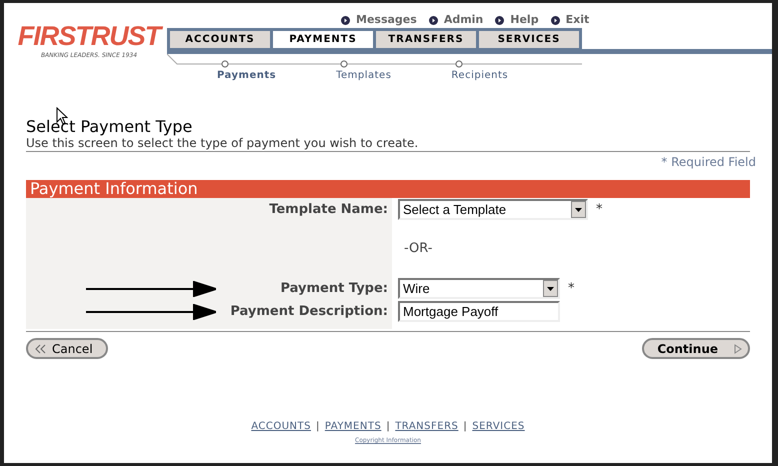 The width and height of the screenshot is (778, 466). Describe the element at coordinates (40, 349) in the screenshot. I see `double-chevron-left-icon` at that location.